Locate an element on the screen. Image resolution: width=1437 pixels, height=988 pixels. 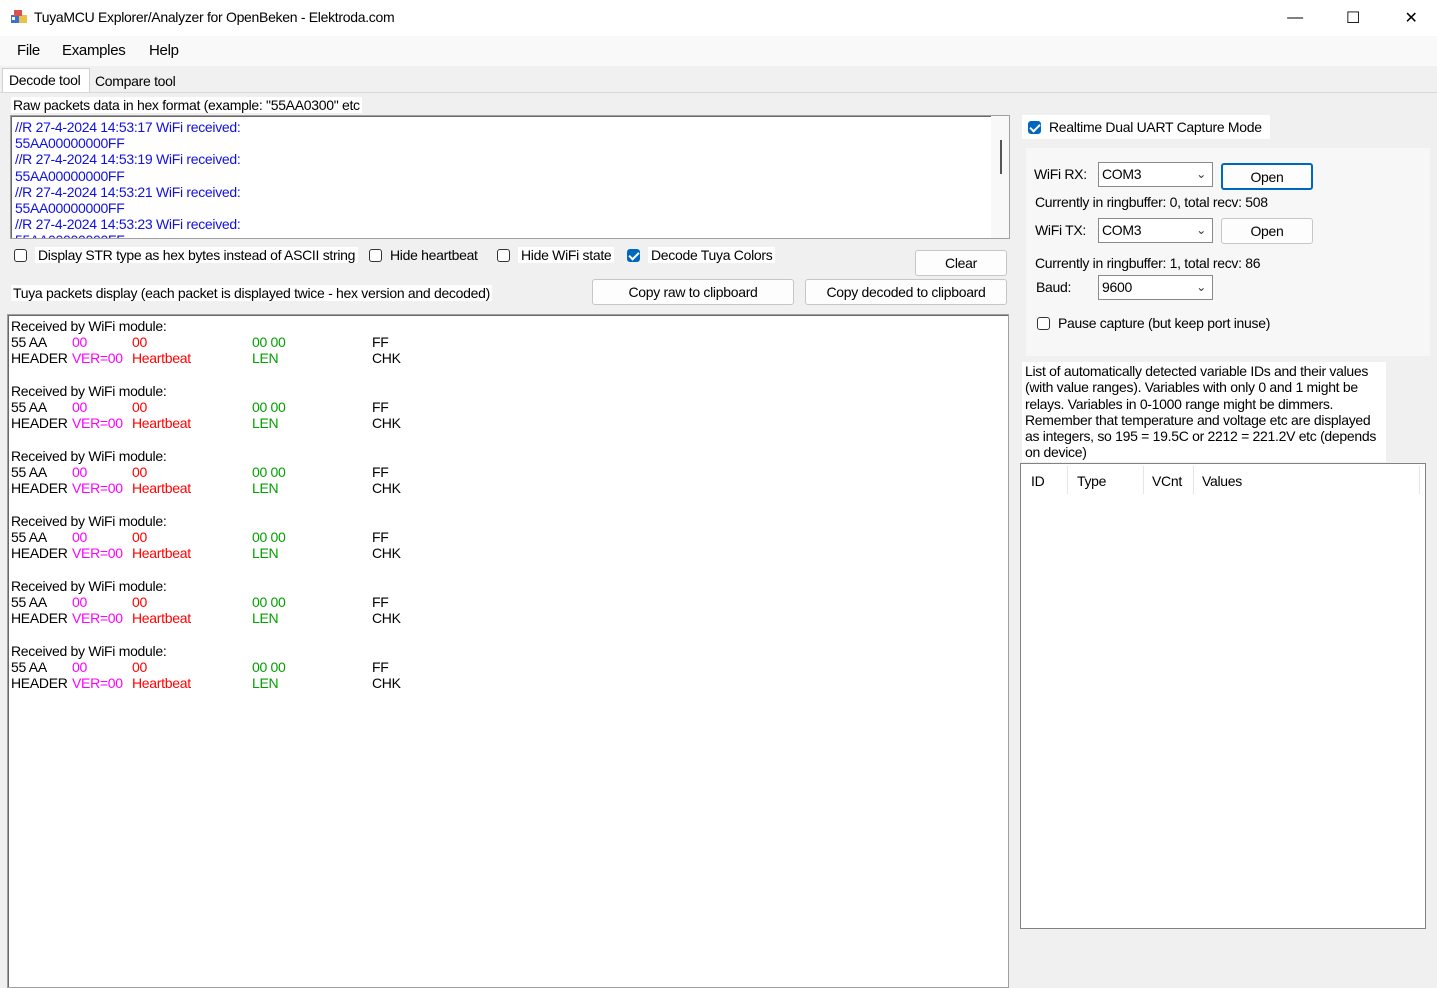
realtime-capture-checkbox: Realtime Dual UART Capture Mode is located at coordinates (1145, 127).